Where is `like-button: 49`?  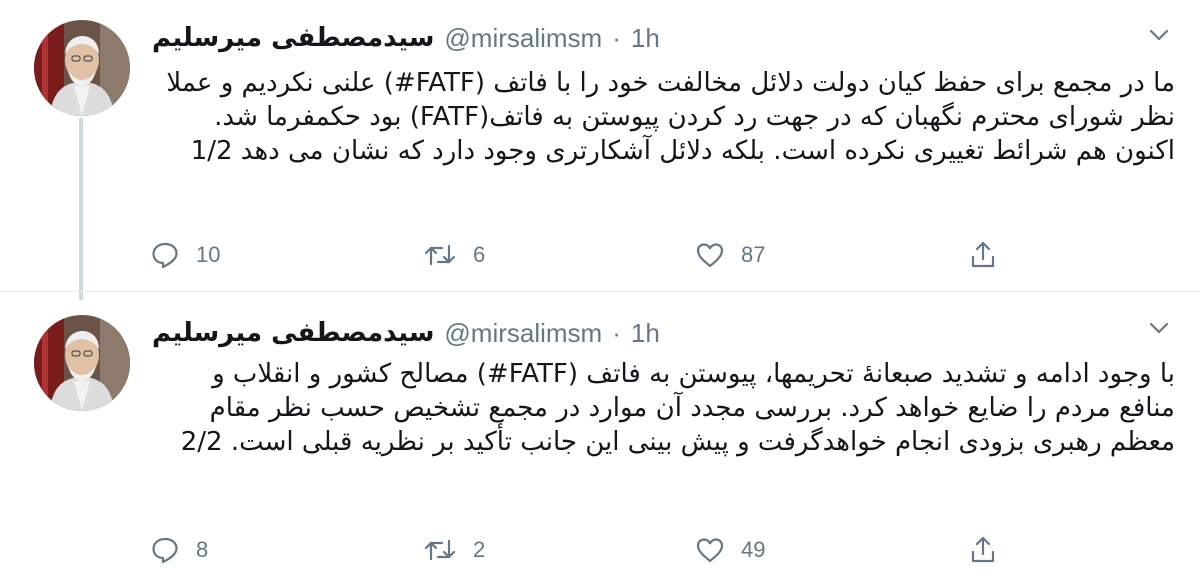
like-button: 49 is located at coordinates (730, 550).